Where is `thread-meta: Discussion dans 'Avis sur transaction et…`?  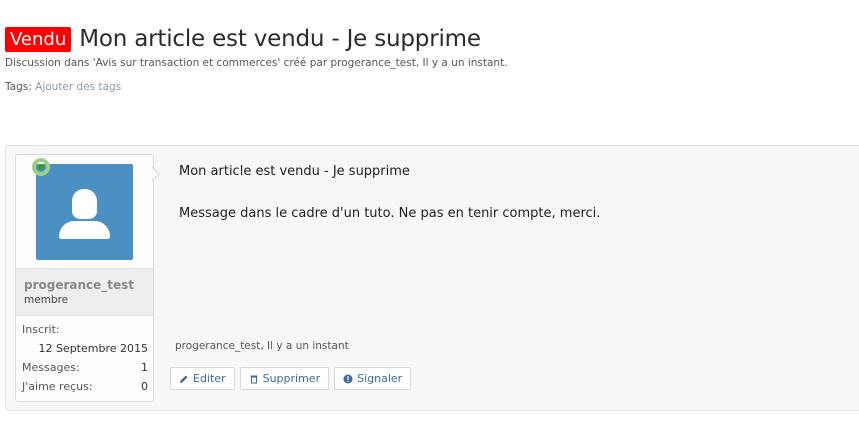 thread-meta: Discussion dans 'Avis sur transaction et… is located at coordinates (256, 63).